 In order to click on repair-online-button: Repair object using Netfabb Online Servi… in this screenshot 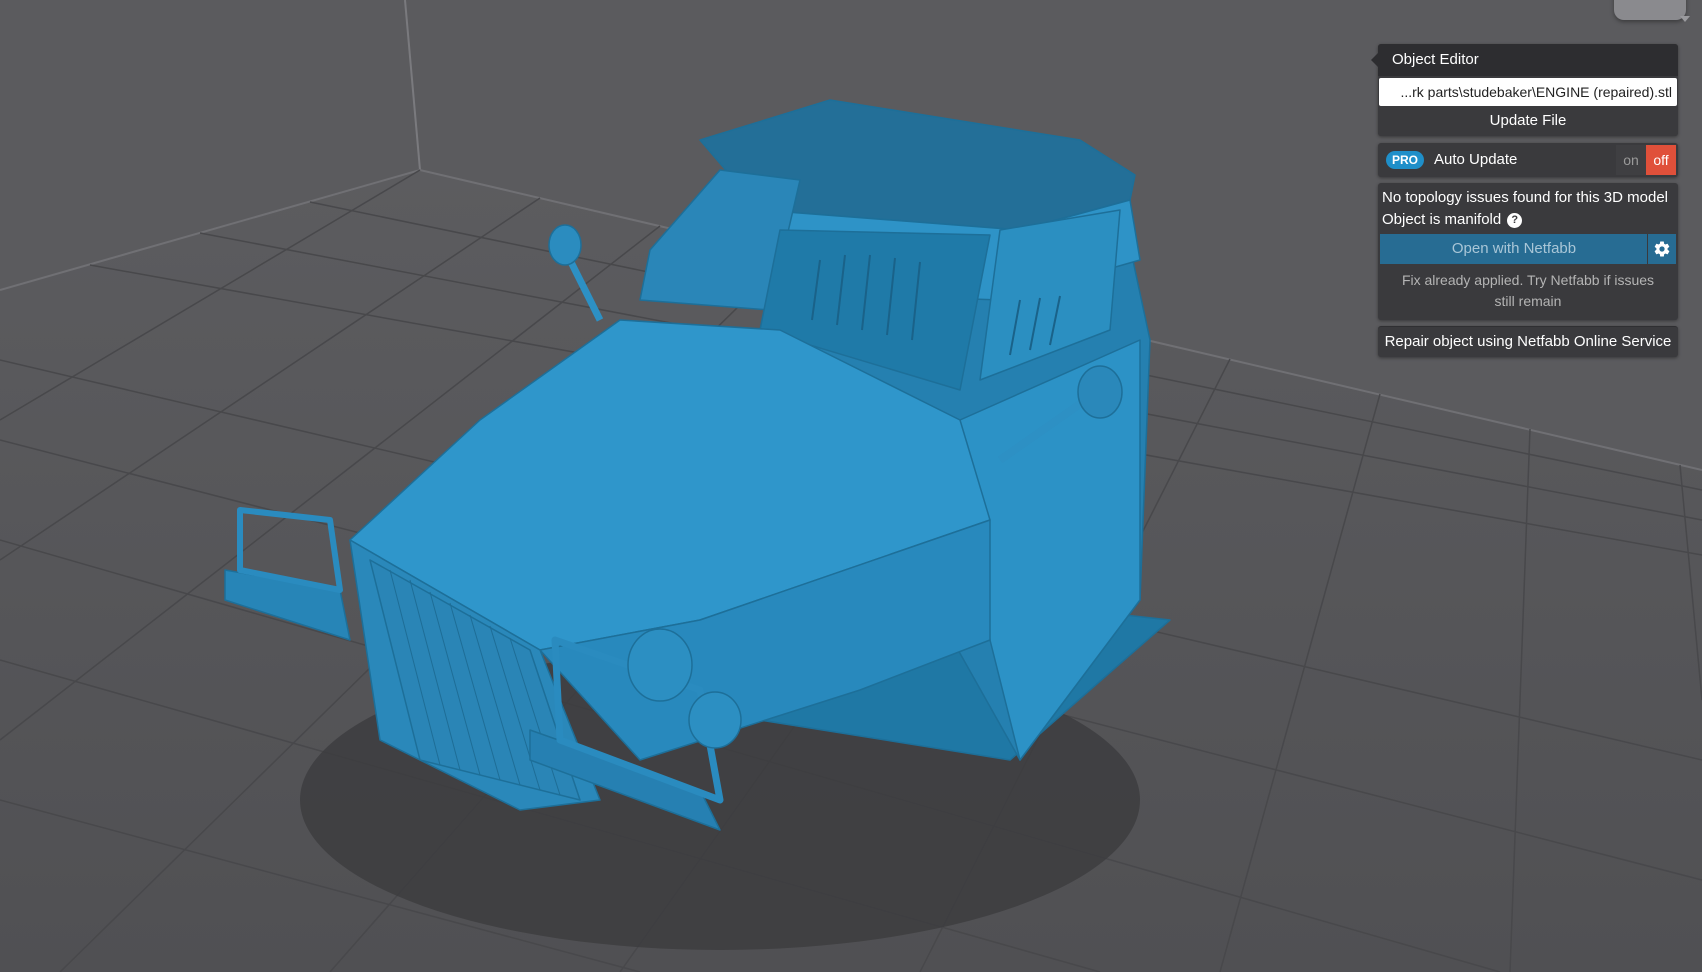, I will do `click(1528, 341)`.